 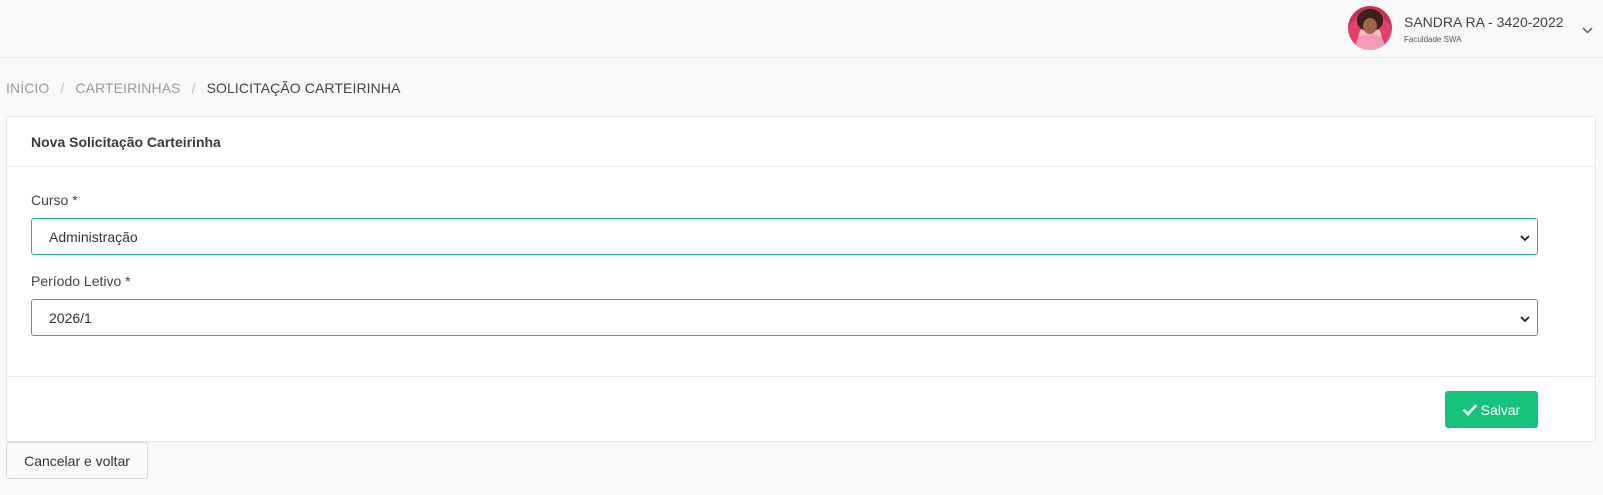 What do you see at coordinates (54, 200) in the screenshot?
I see `curso-label: Curso *` at bounding box center [54, 200].